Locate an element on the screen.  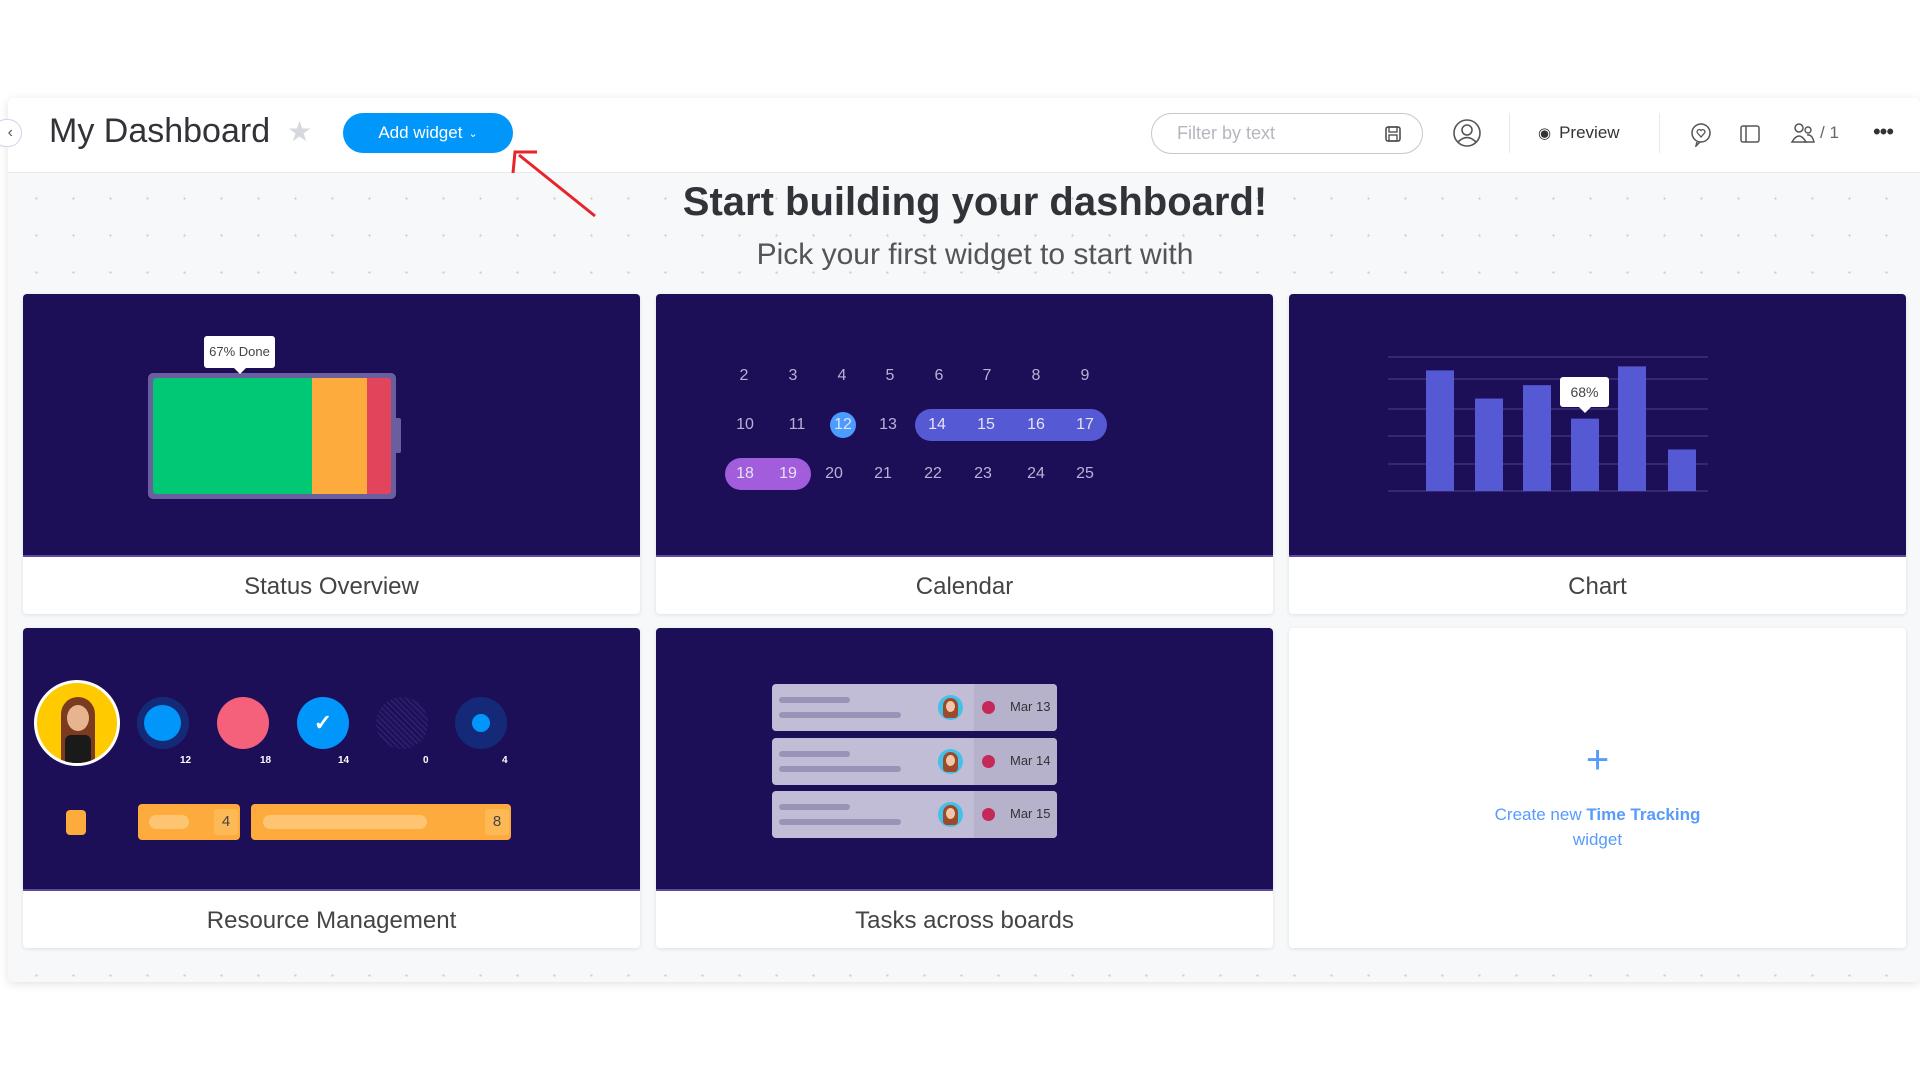
calendar-day: 24 is located at coordinates (1036, 473).